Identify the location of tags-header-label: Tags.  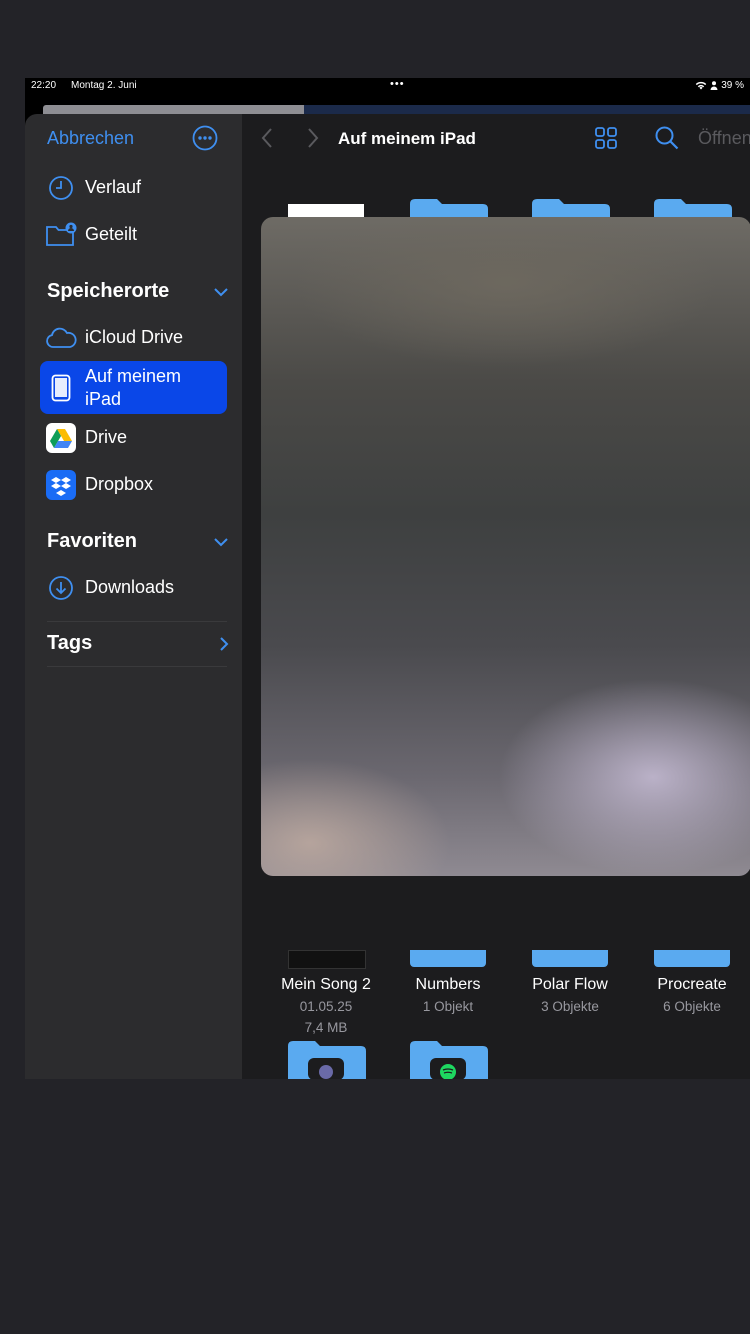
(70, 643).